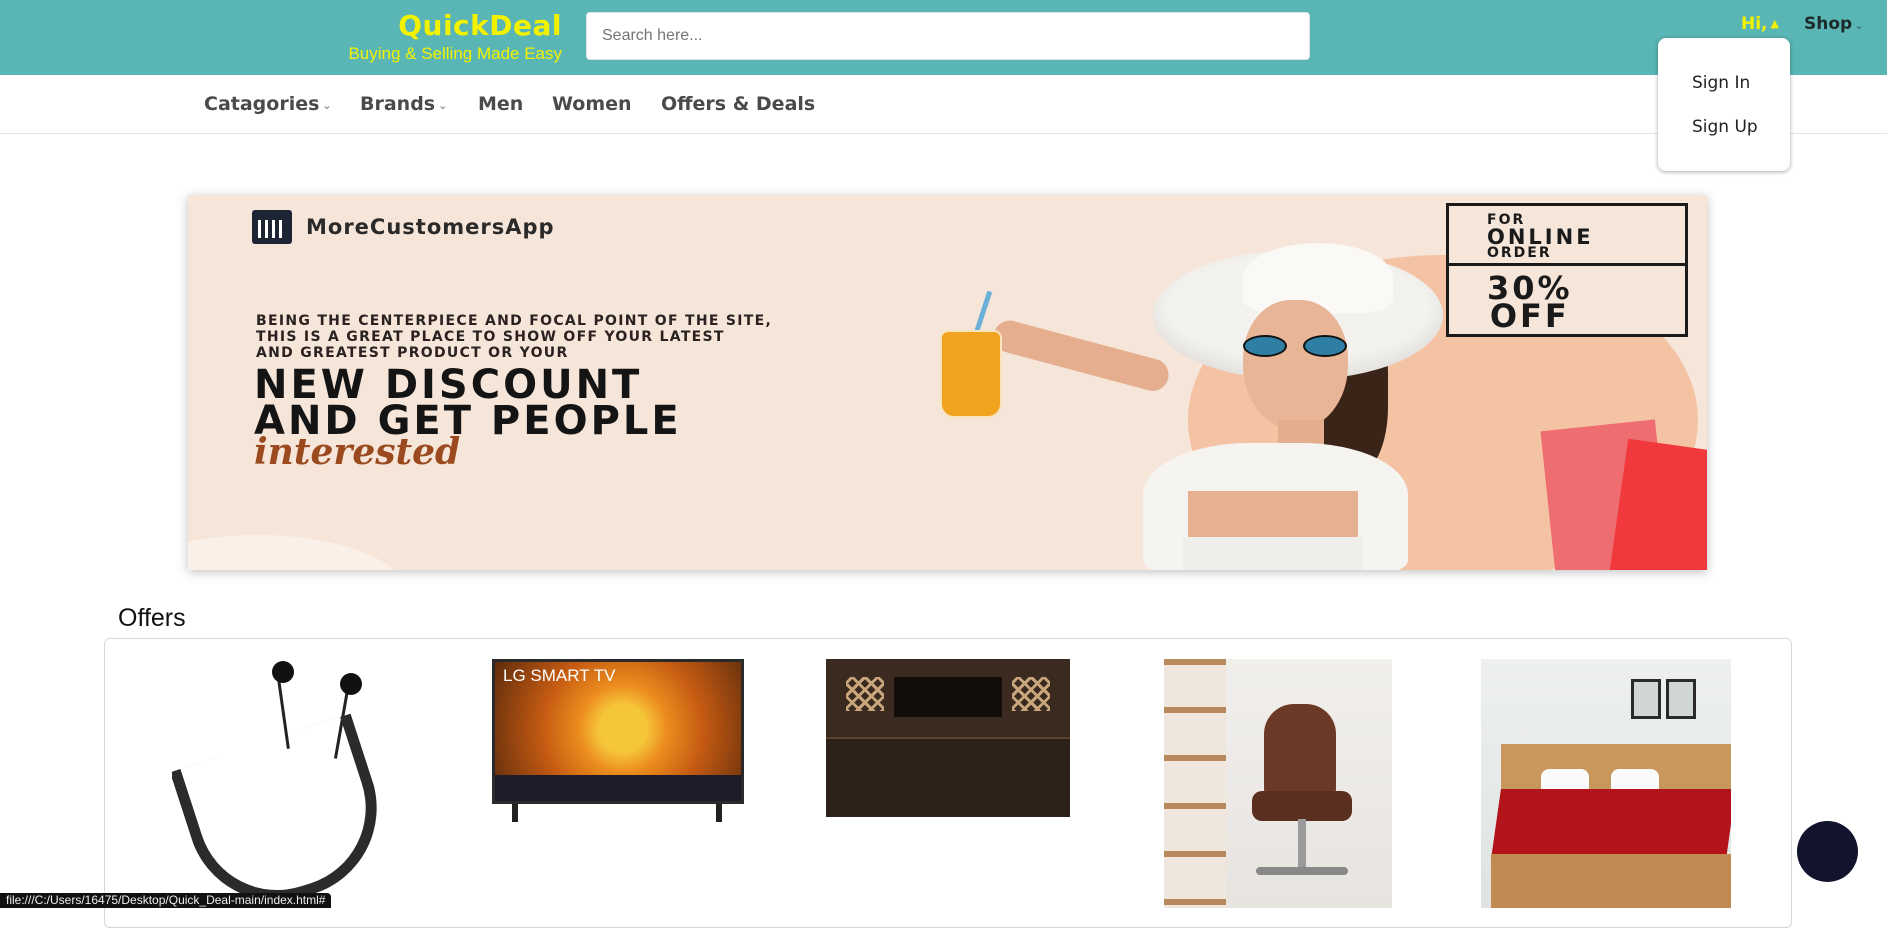 The height and width of the screenshot is (928, 1887). Describe the element at coordinates (1298, 346) in the screenshot. I see `sunglasses` at that location.